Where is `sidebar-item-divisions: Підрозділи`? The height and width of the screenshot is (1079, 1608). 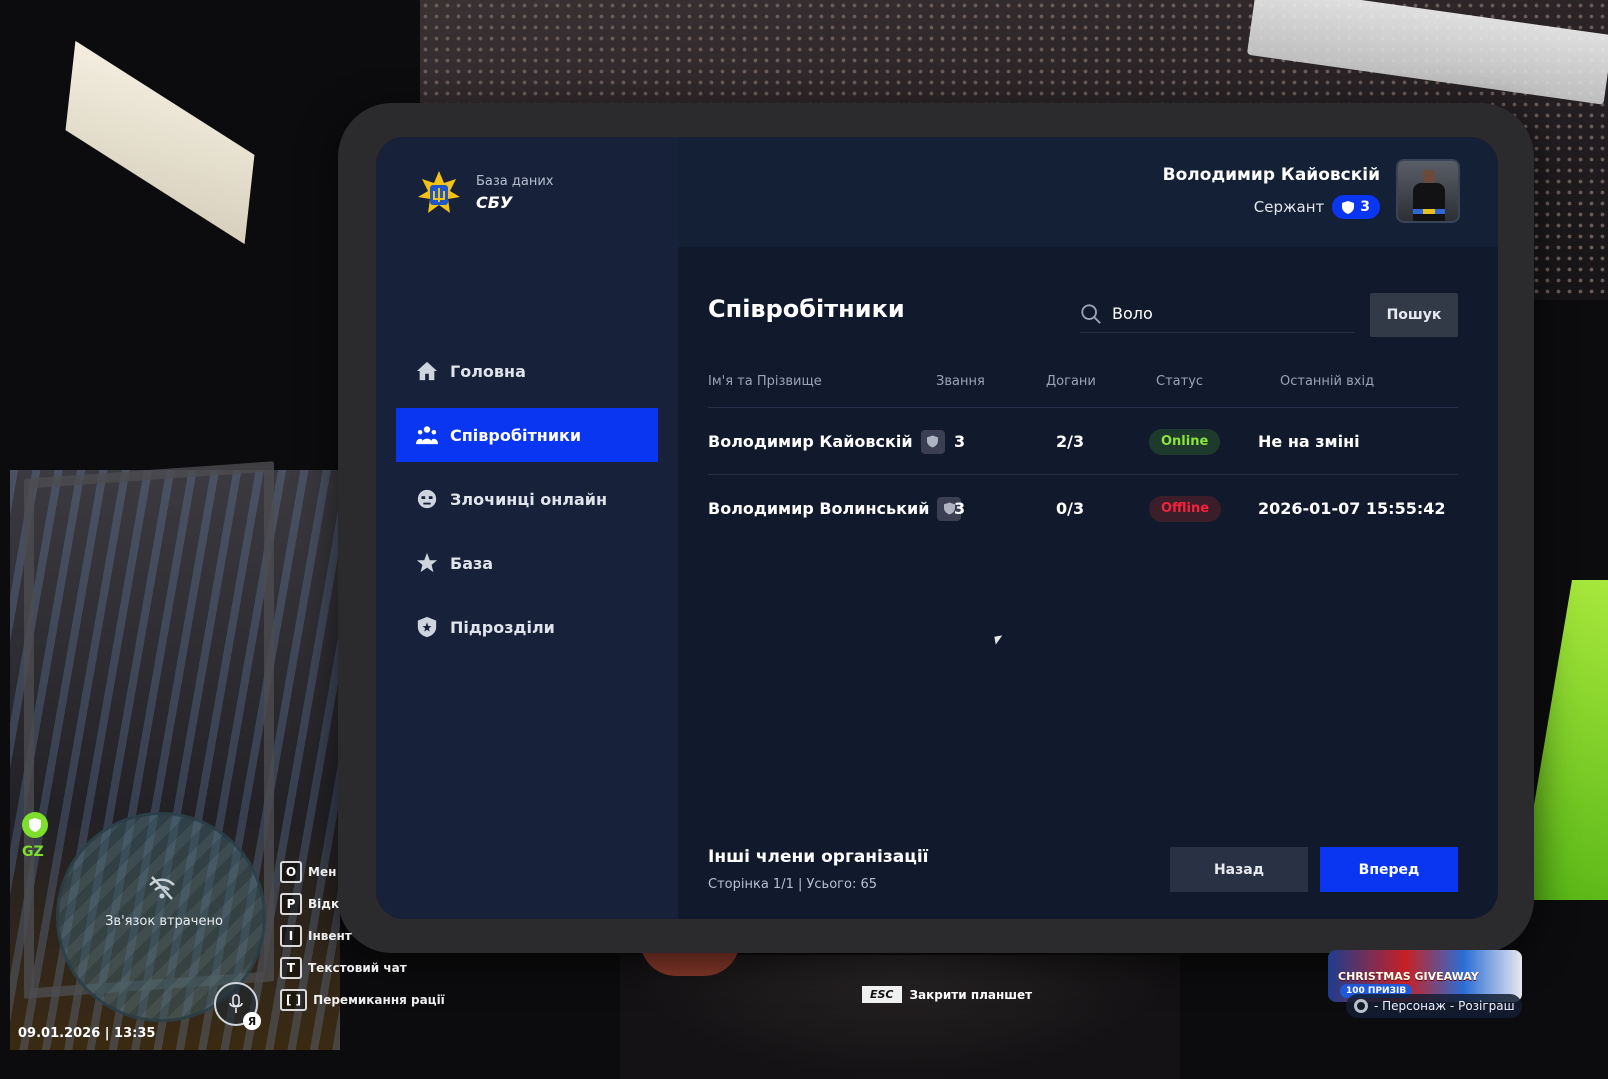 sidebar-item-divisions: Підрозділи is located at coordinates (527, 627).